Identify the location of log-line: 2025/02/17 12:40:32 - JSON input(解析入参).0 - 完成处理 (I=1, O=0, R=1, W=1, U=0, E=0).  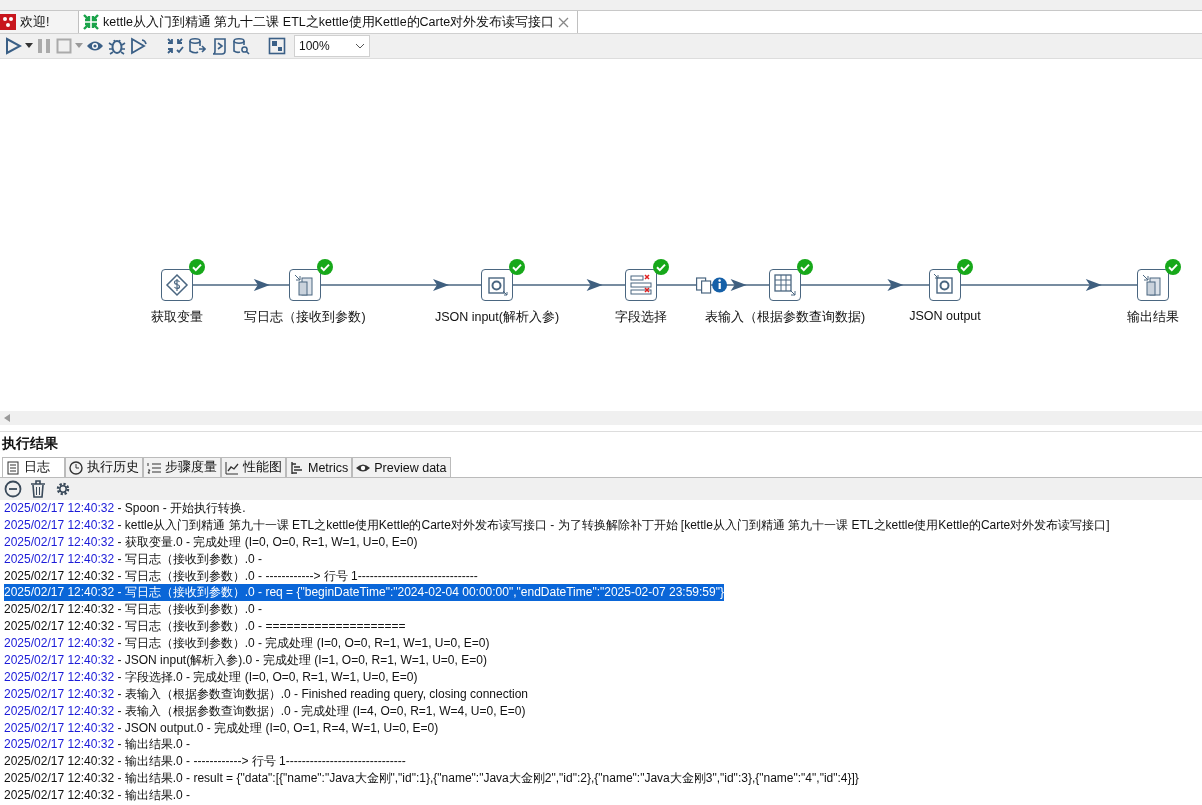
(245, 660).